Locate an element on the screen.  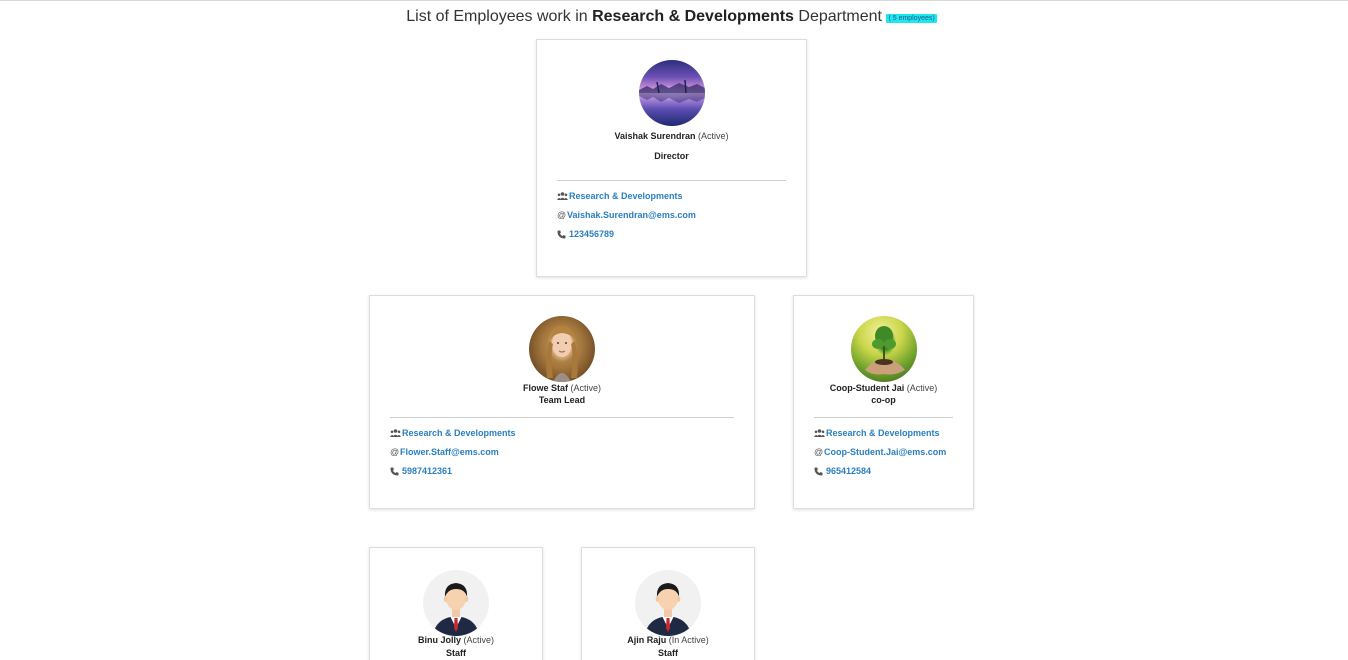
phone-link: 965412584 is located at coordinates (893, 471).